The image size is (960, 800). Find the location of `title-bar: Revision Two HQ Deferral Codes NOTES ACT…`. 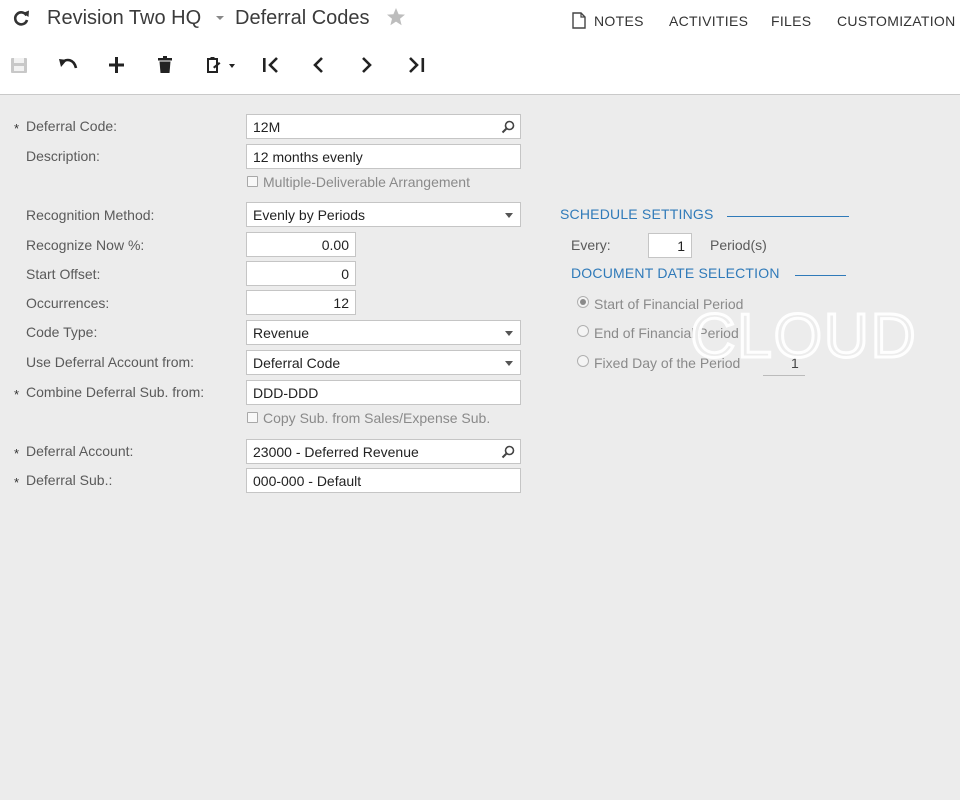

title-bar: Revision Two HQ Deferral Codes NOTES ACT… is located at coordinates (480, 21).